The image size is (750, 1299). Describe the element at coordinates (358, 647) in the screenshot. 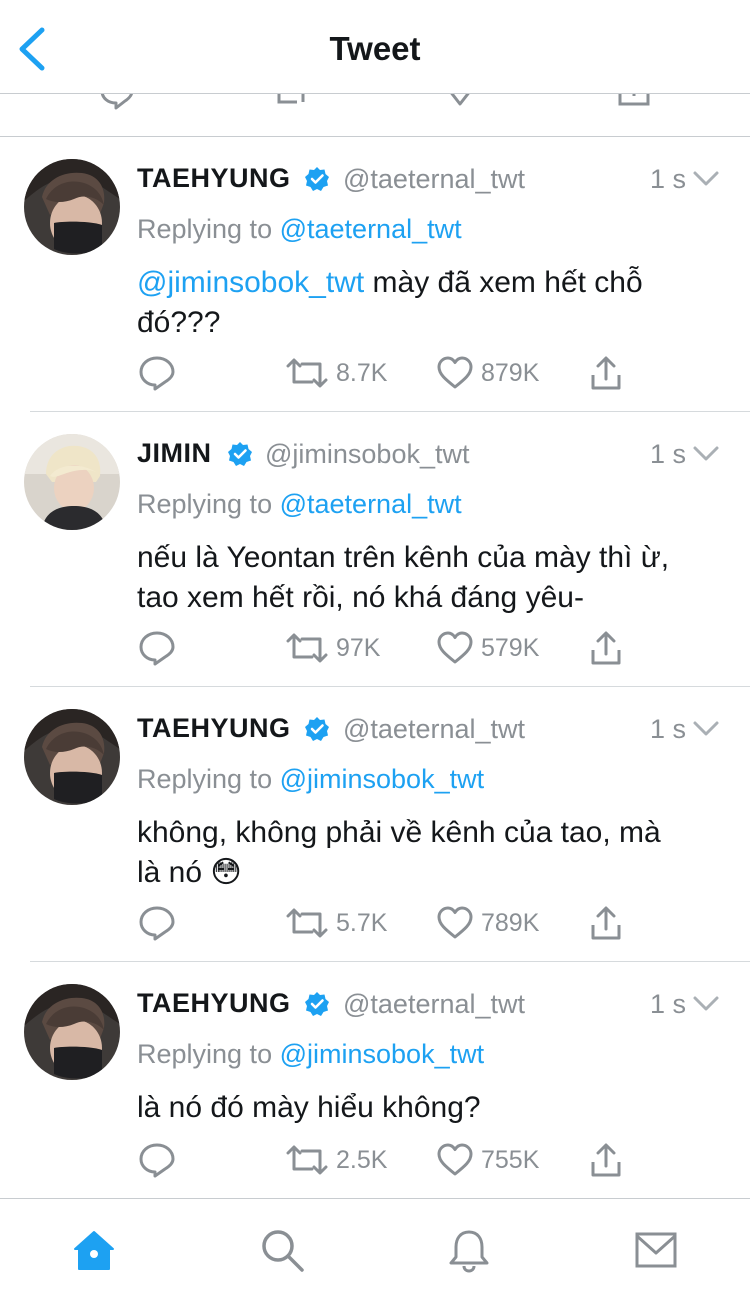

I see `retweet-count: 97K` at that location.